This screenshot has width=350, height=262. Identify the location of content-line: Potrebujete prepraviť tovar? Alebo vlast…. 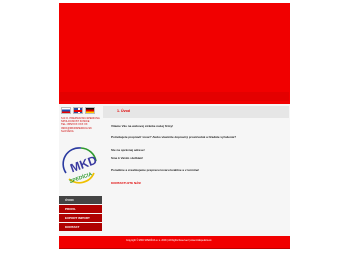
(174, 137).